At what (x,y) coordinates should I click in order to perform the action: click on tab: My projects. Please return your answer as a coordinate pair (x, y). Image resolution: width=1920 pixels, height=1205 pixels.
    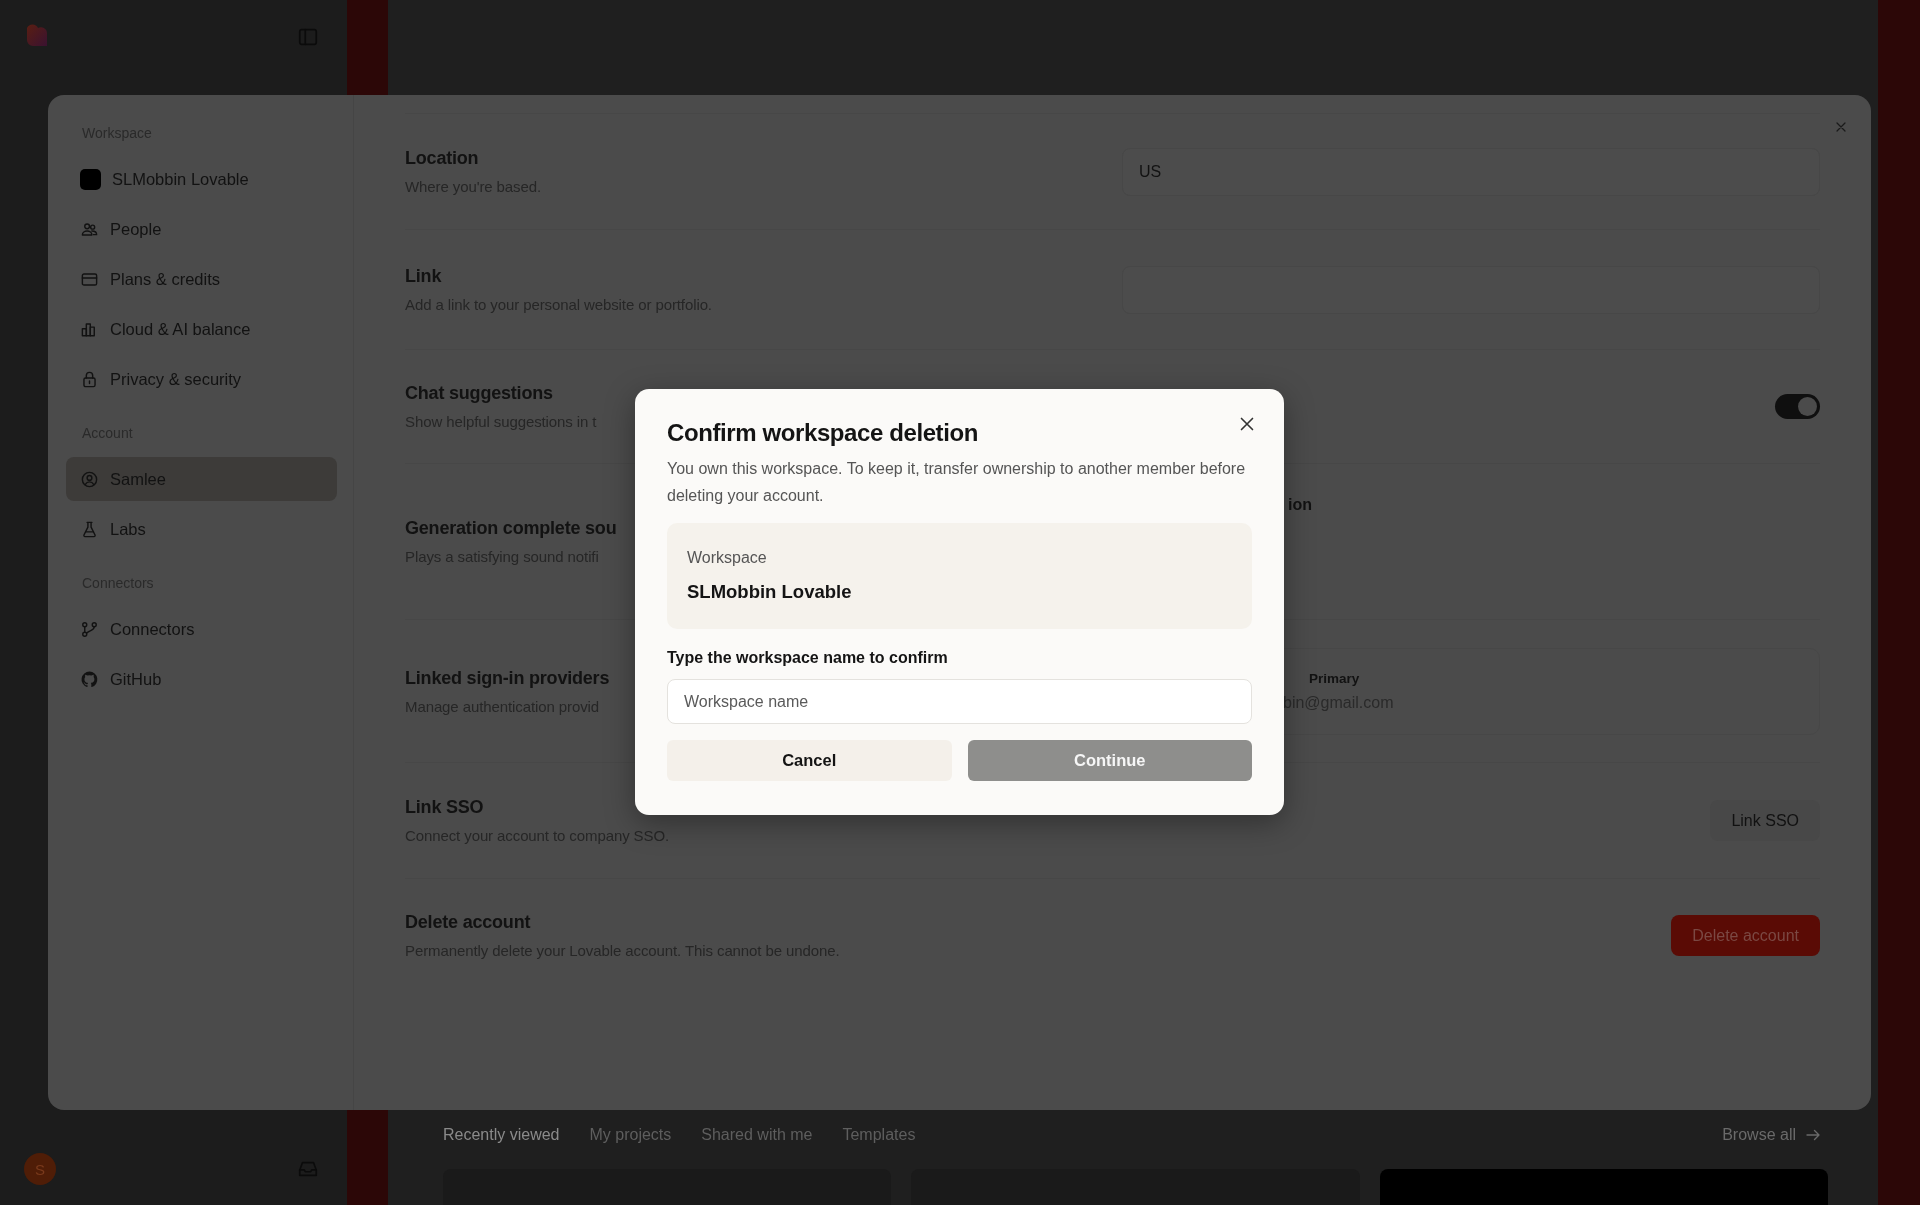
    Looking at the image, I should click on (630, 1135).